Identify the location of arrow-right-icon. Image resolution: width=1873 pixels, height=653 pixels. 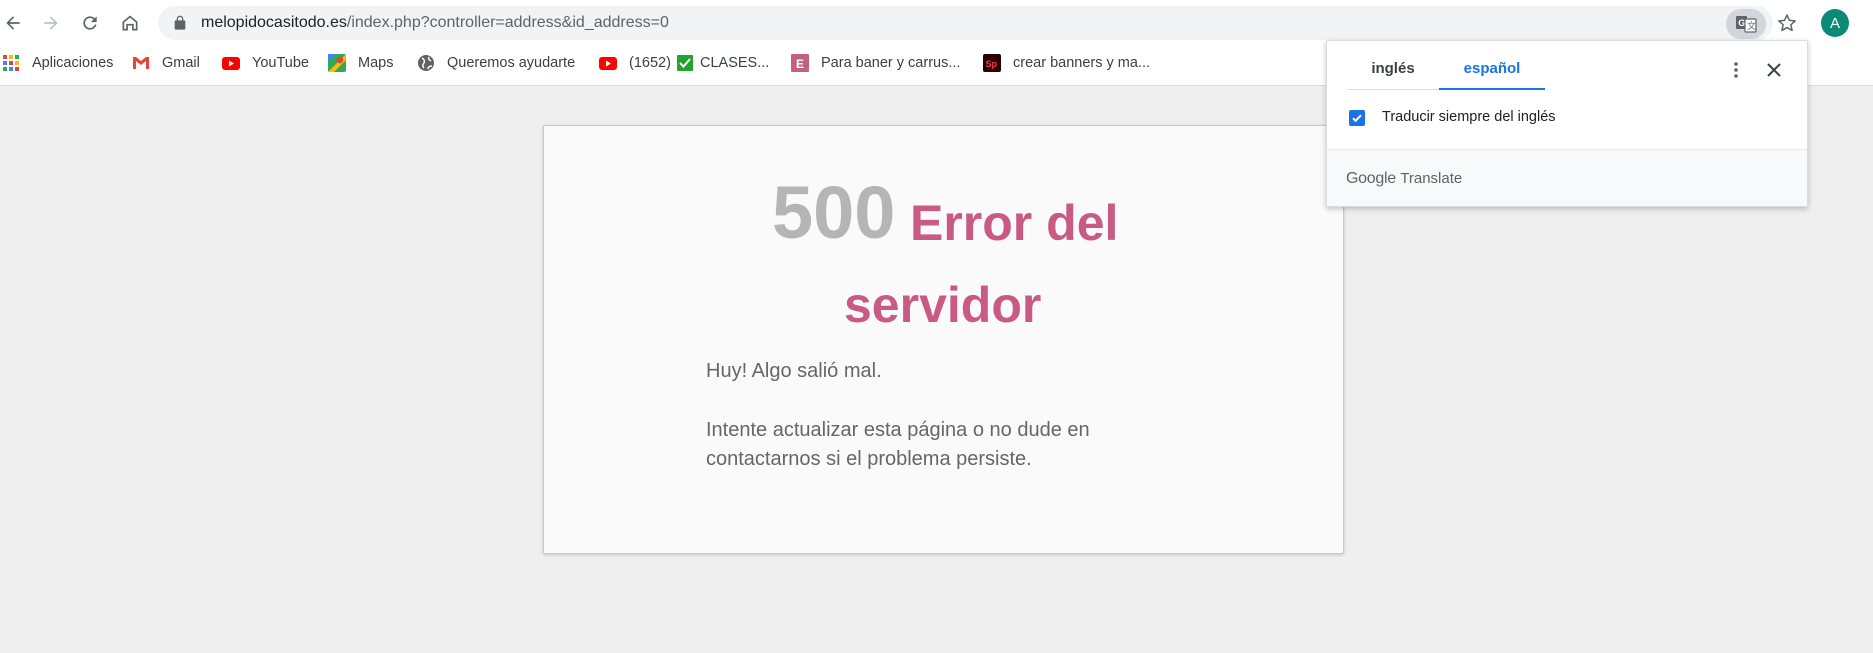
(51, 23).